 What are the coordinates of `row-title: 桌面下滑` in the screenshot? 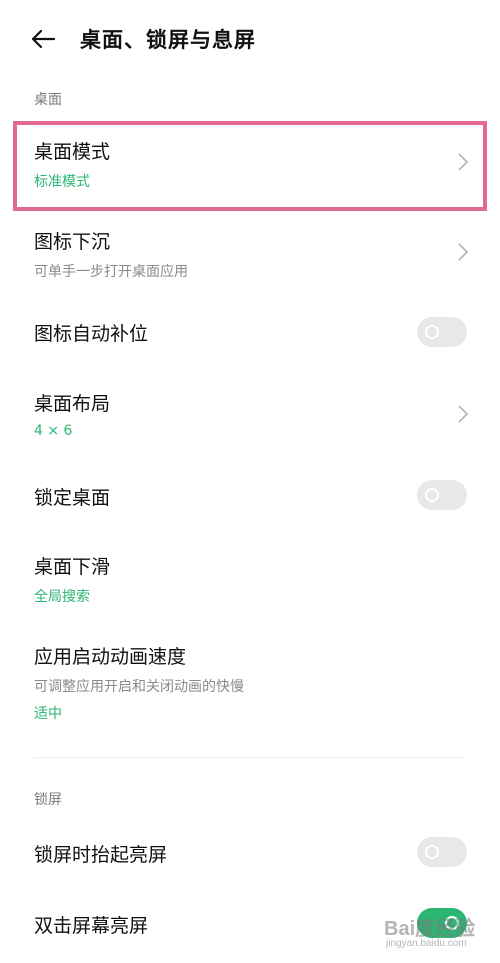 It's located at (72, 567).